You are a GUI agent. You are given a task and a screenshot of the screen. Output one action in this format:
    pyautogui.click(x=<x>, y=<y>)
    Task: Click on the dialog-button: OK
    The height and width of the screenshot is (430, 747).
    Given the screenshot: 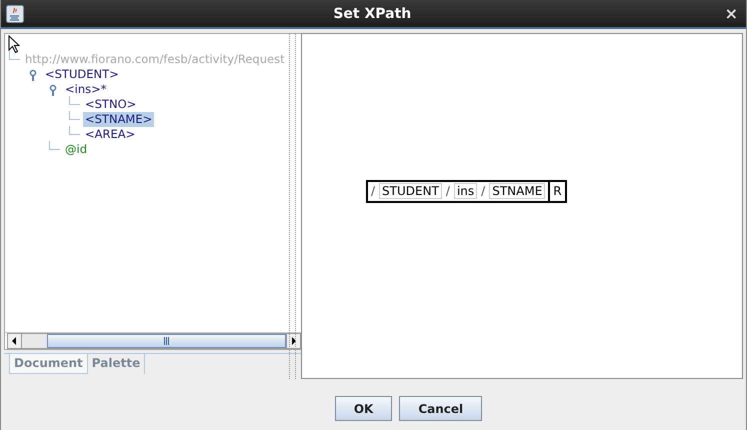 What is the action you would take?
    pyautogui.click(x=363, y=408)
    